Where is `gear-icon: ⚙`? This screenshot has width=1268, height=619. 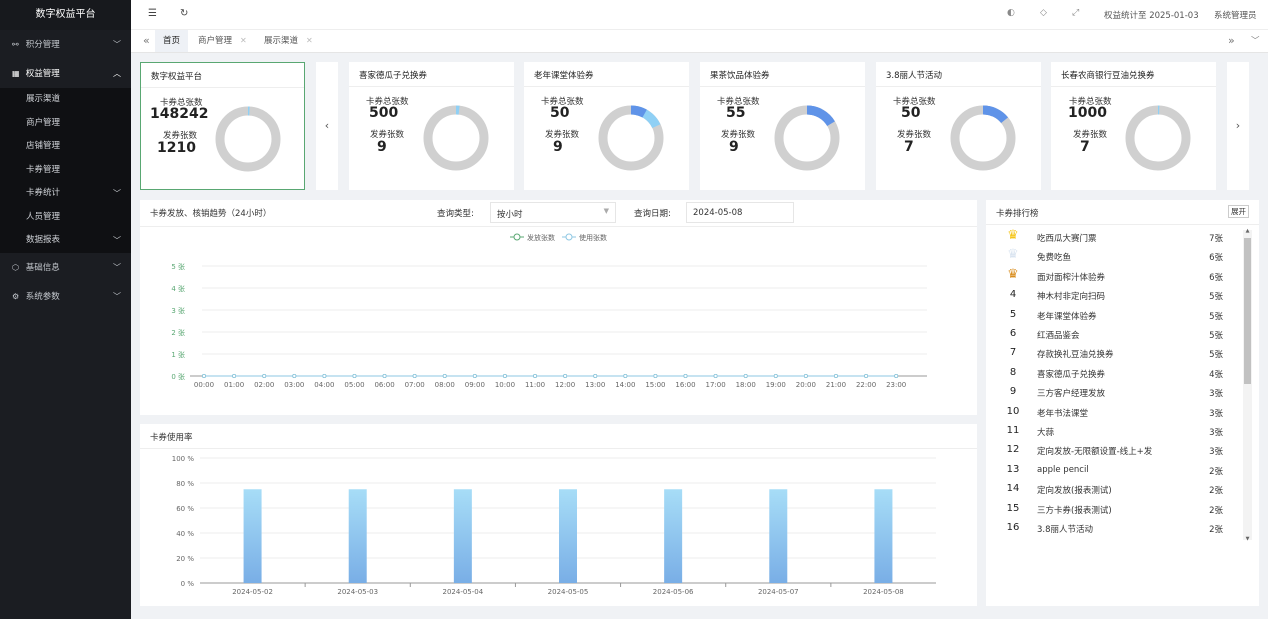
gear-icon: ⚙ is located at coordinates (16, 296).